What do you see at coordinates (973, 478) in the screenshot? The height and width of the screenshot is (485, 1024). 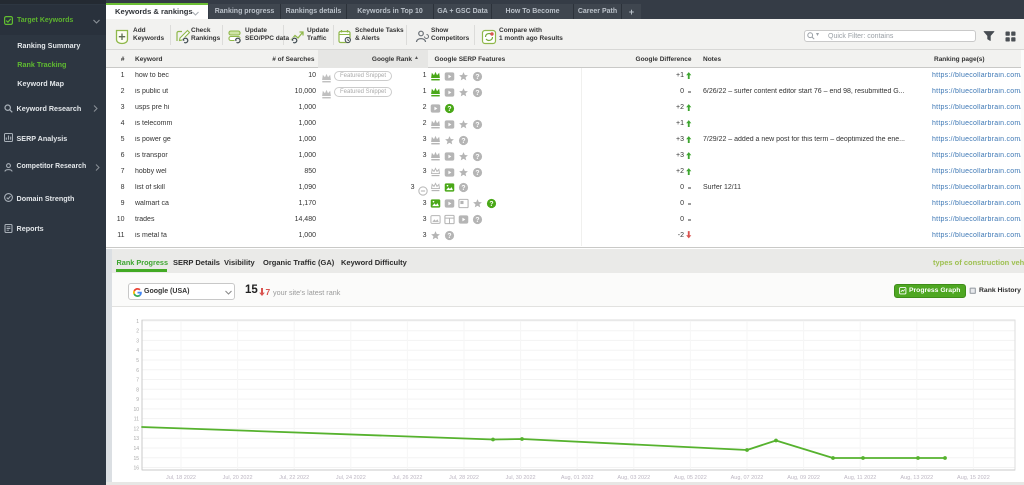 I see `svg-text: Aug, 15 2022` at bounding box center [973, 478].